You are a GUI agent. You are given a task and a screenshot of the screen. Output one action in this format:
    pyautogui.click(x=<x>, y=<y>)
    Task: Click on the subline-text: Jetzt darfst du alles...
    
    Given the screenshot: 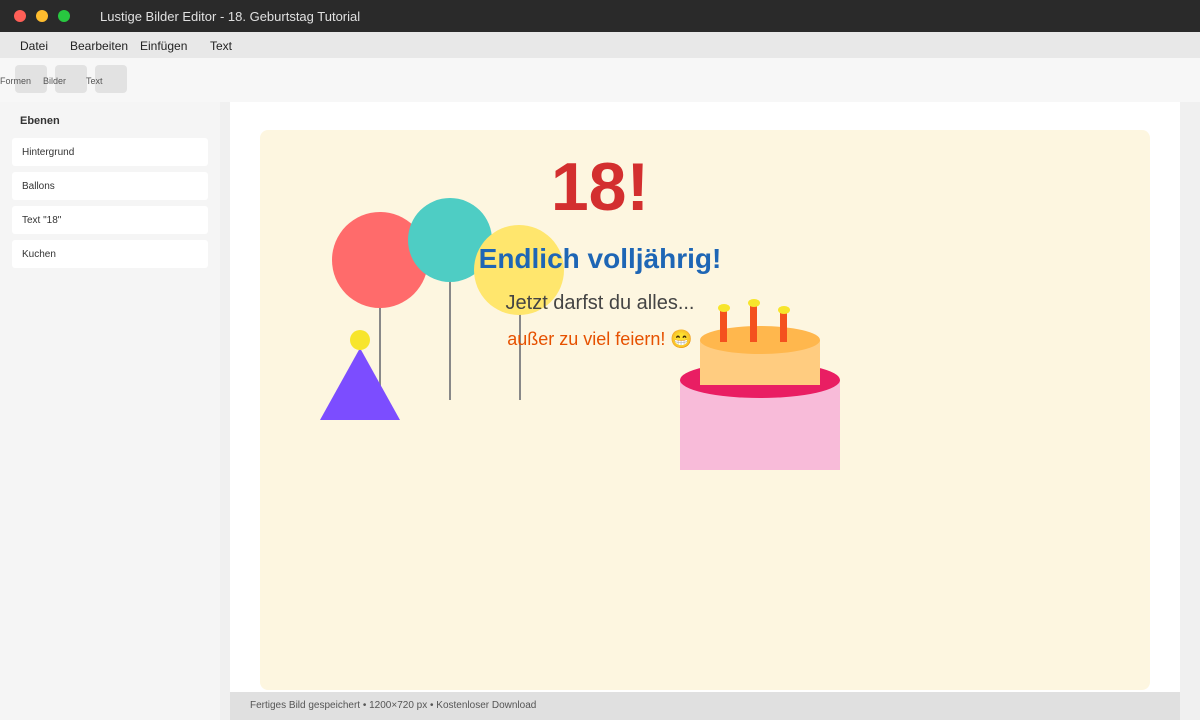 What is the action you would take?
    pyautogui.click(x=600, y=303)
    